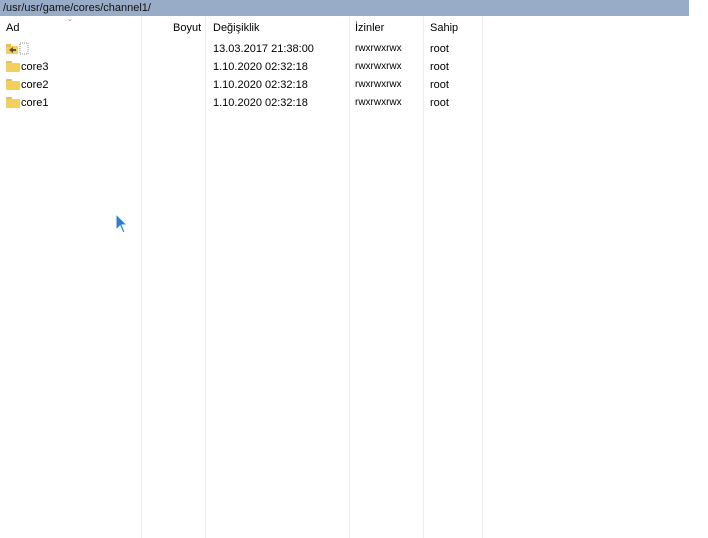  Describe the element at coordinates (344, 49) in the screenshot. I see `parent-directory-row: 13.03.2017 21:38:00 rwxrwxrwx root` at that location.